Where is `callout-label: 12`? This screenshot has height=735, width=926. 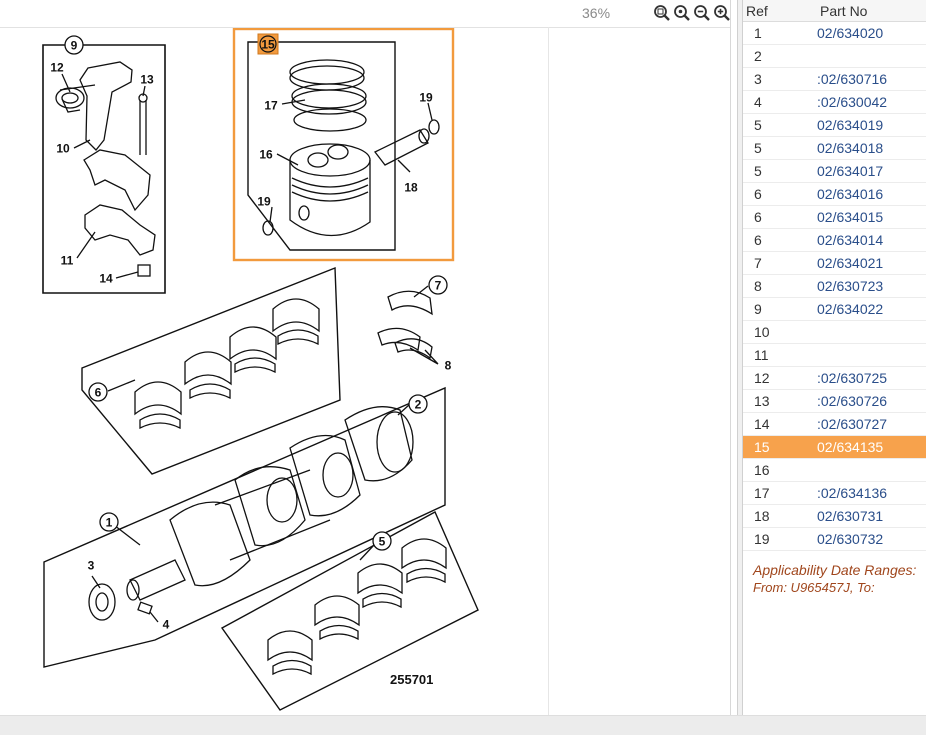
callout-label: 12 is located at coordinates (57, 68).